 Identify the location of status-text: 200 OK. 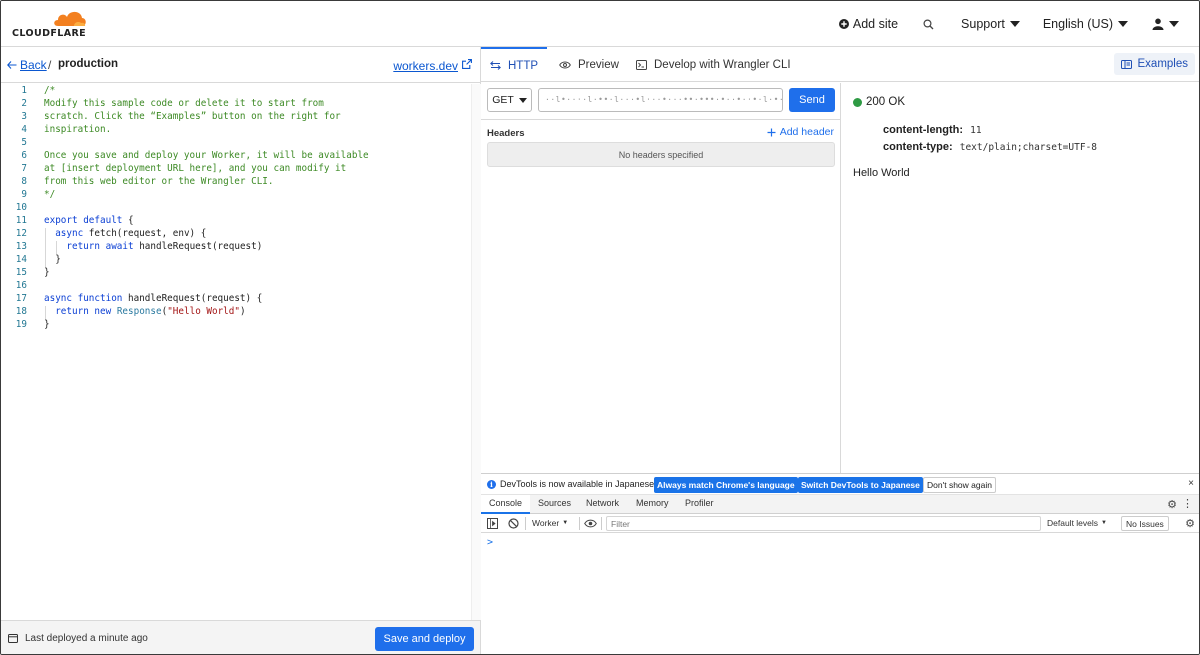
(885, 102).